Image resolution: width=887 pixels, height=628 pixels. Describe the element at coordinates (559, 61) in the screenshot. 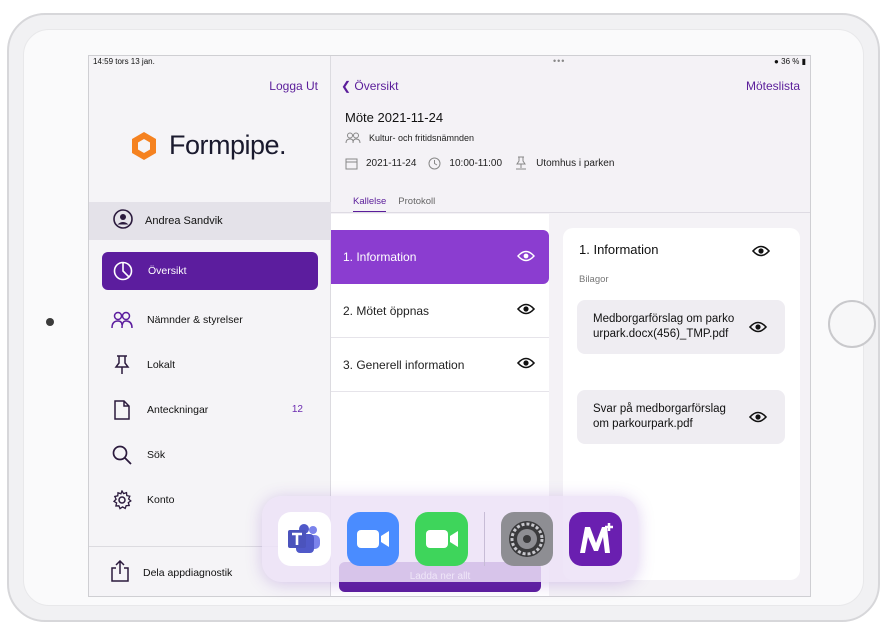

I see `multitask-dots: •••` at that location.